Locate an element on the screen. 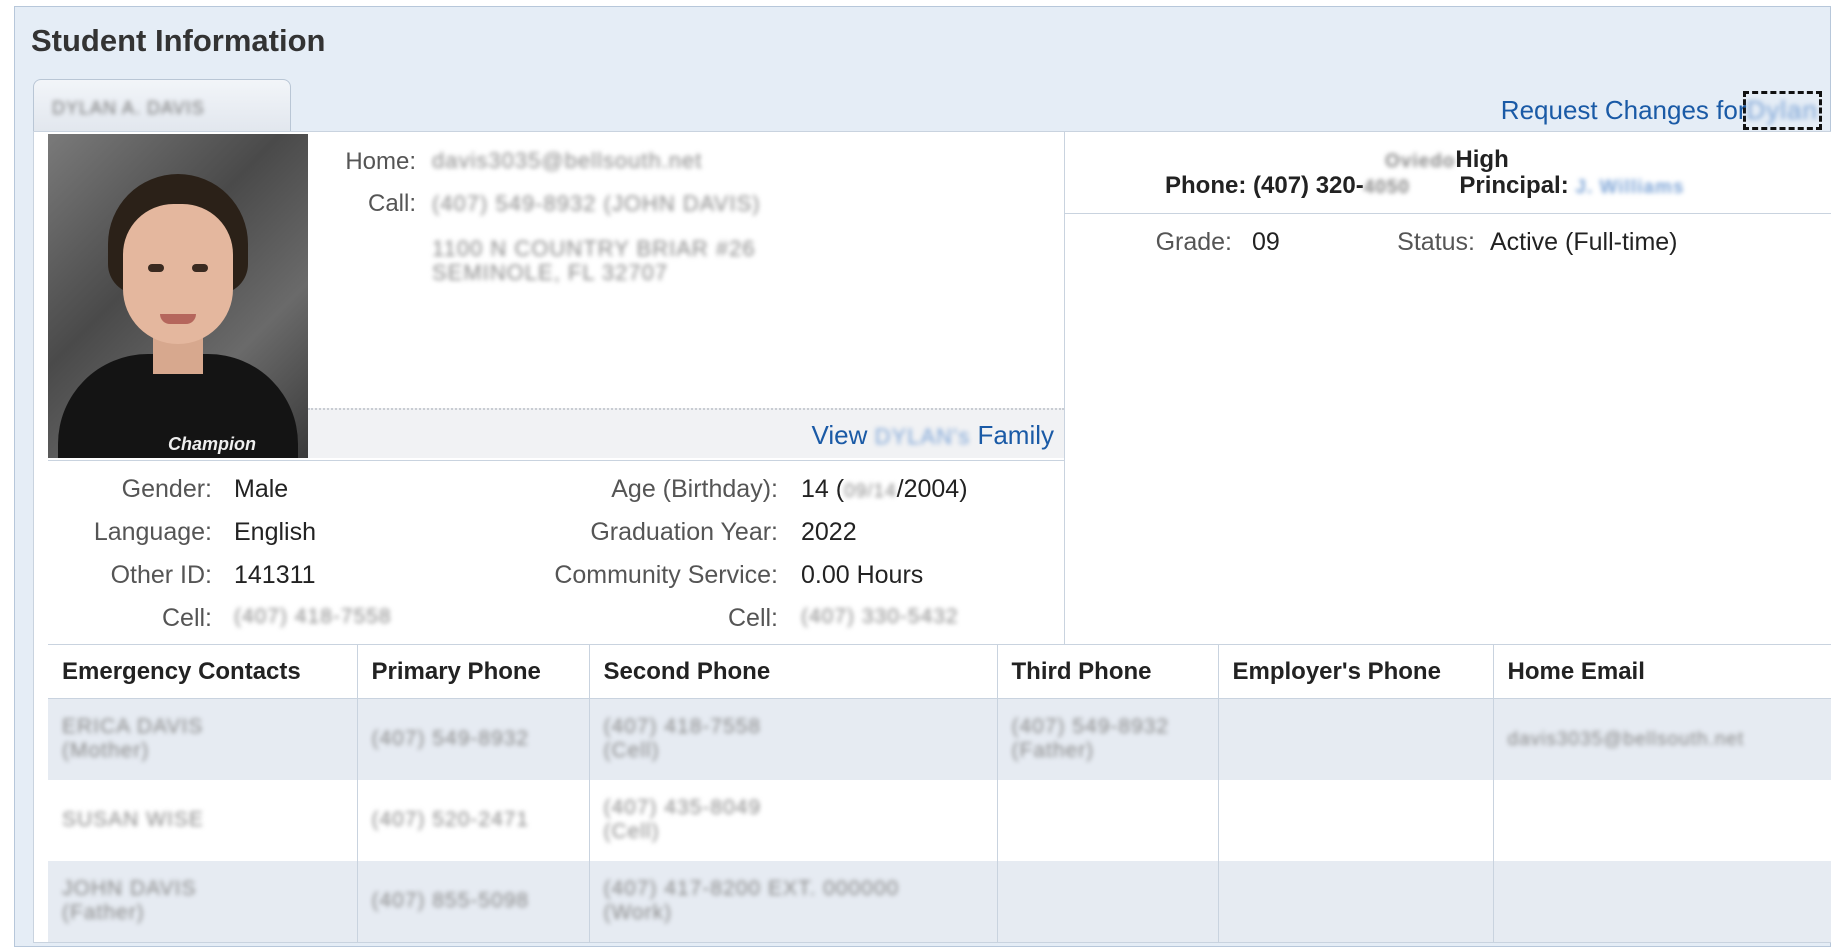 The width and height of the screenshot is (1831, 947). status-value: Active (Full-time) is located at coordinates (1584, 242).